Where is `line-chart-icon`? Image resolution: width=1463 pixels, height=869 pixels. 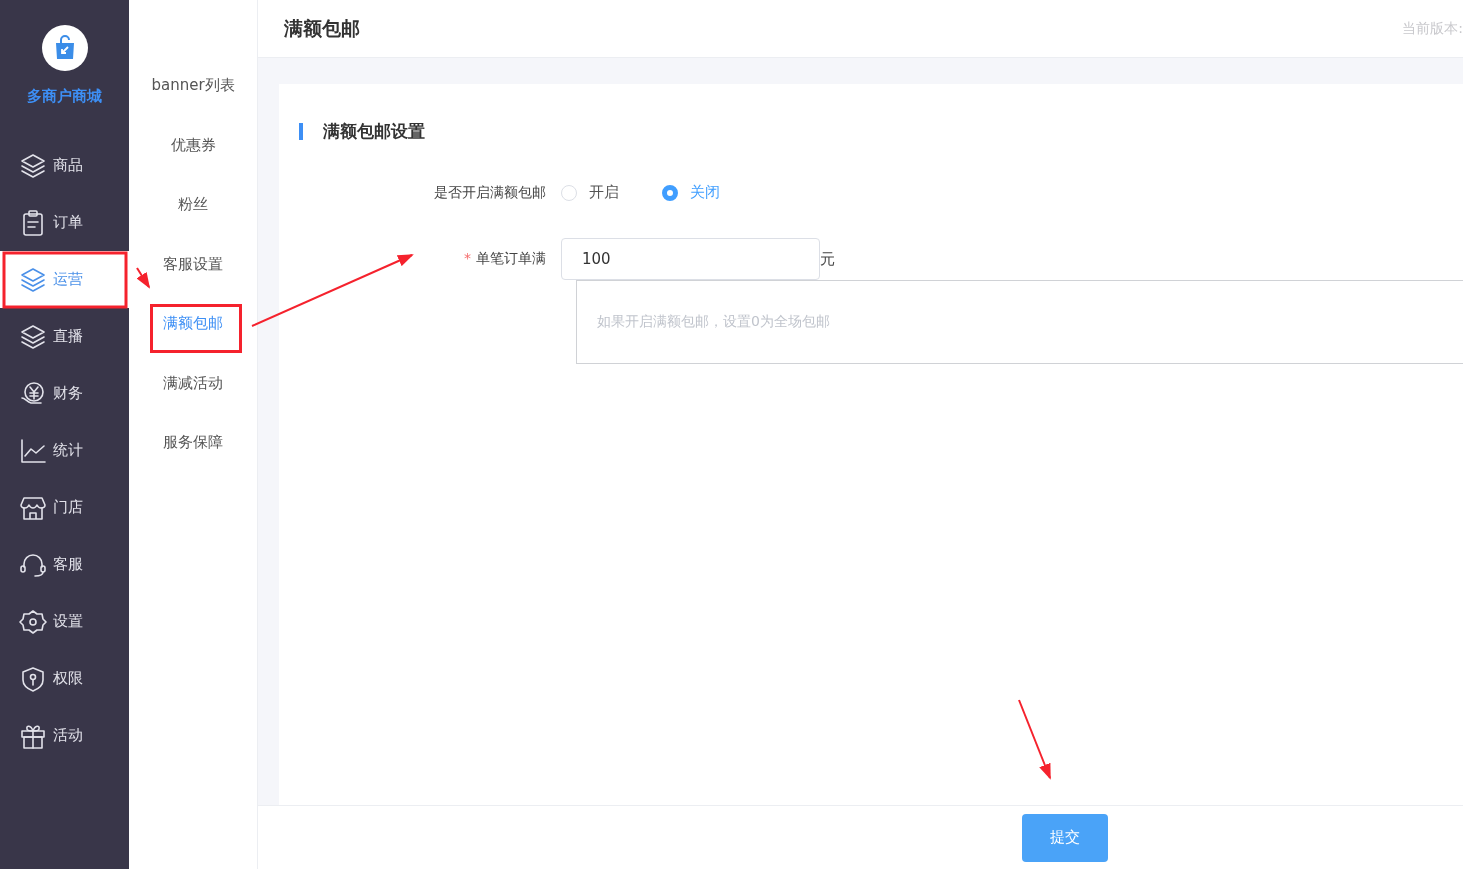
line-chart-icon is located at coordinates (33, 450).